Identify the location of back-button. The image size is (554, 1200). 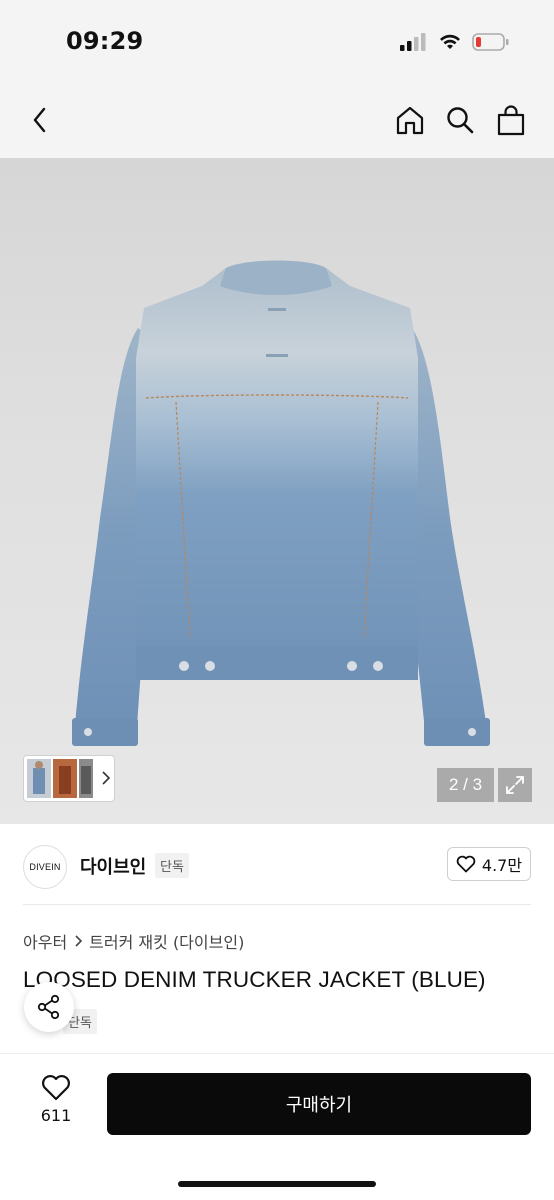
(40, 120).